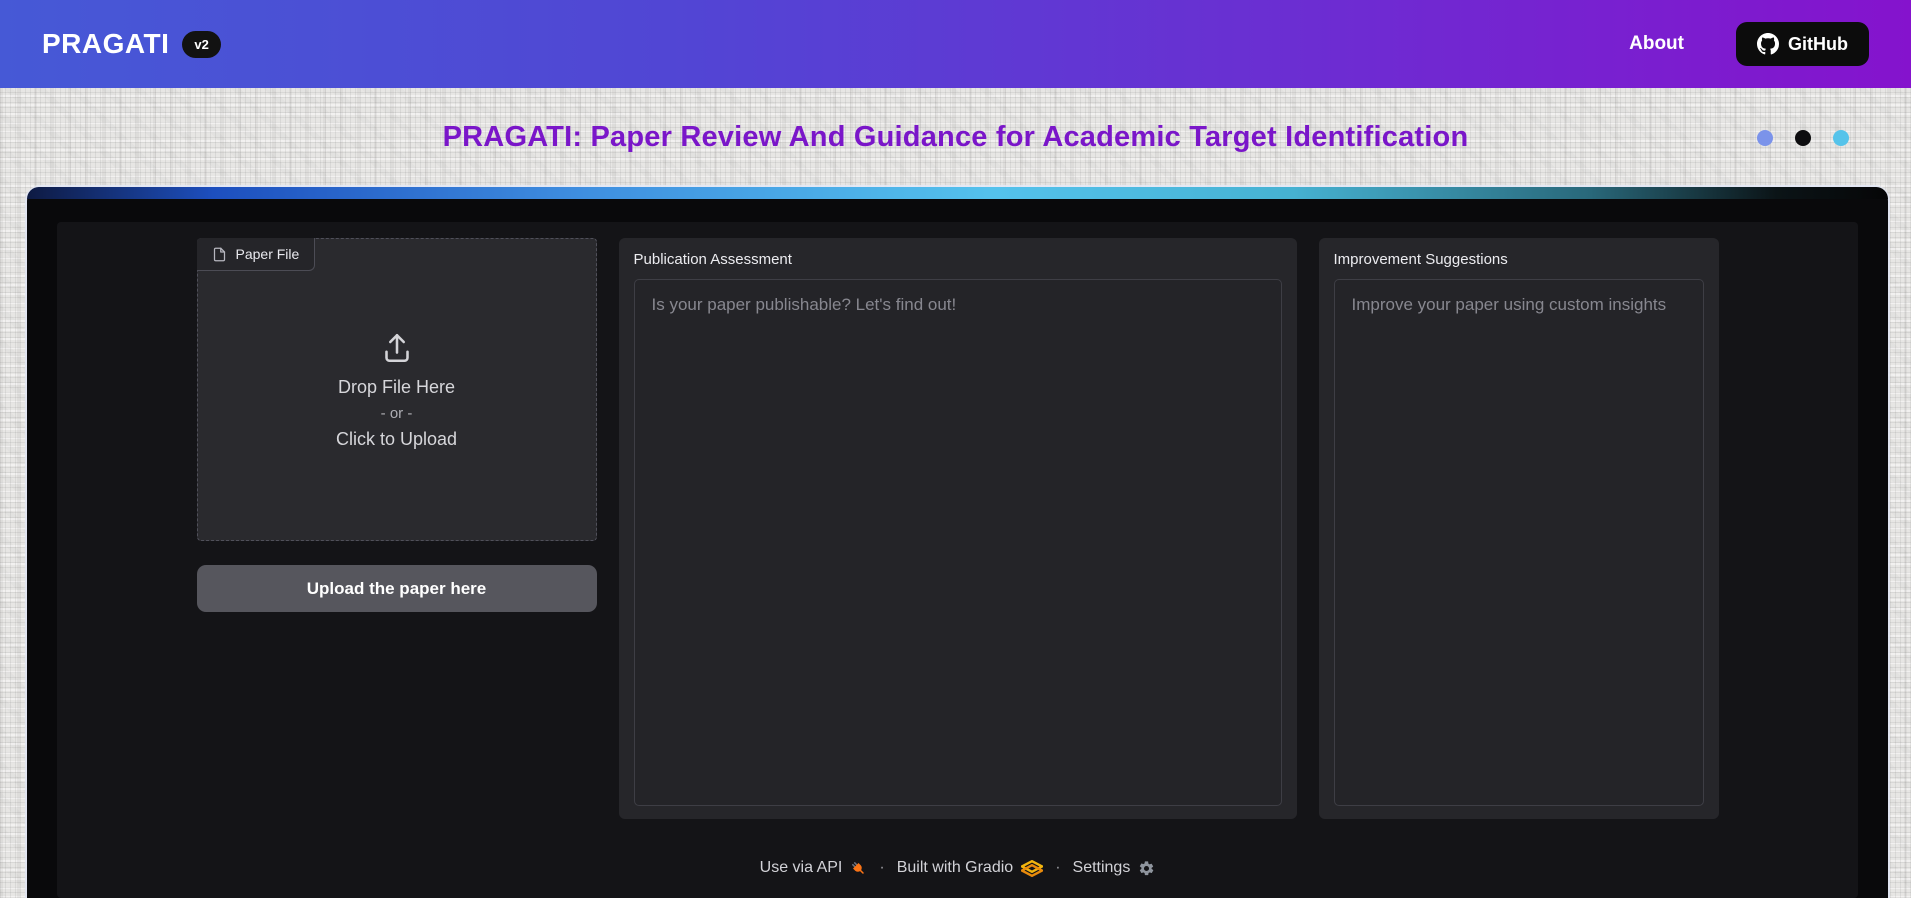 This screenshot has width=1911, height=898. What do you see at coordinates (955, 867) in the screenshot?
I see `built-with-gradio-label: Built with Gradio` at bounding box center [955, 867].